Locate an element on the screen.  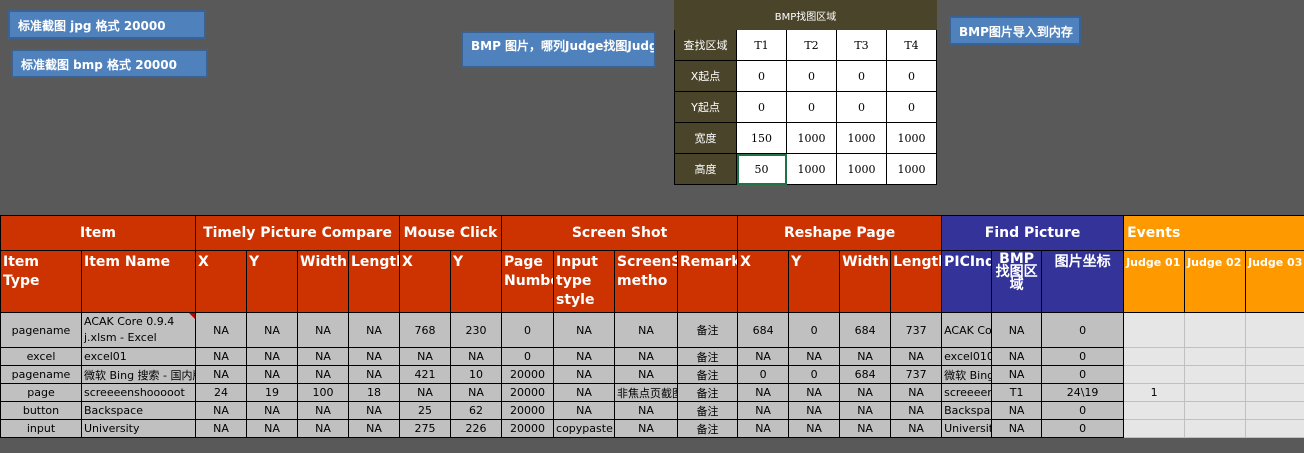
table-cell: excel01 is located at coordinates (138, 356).